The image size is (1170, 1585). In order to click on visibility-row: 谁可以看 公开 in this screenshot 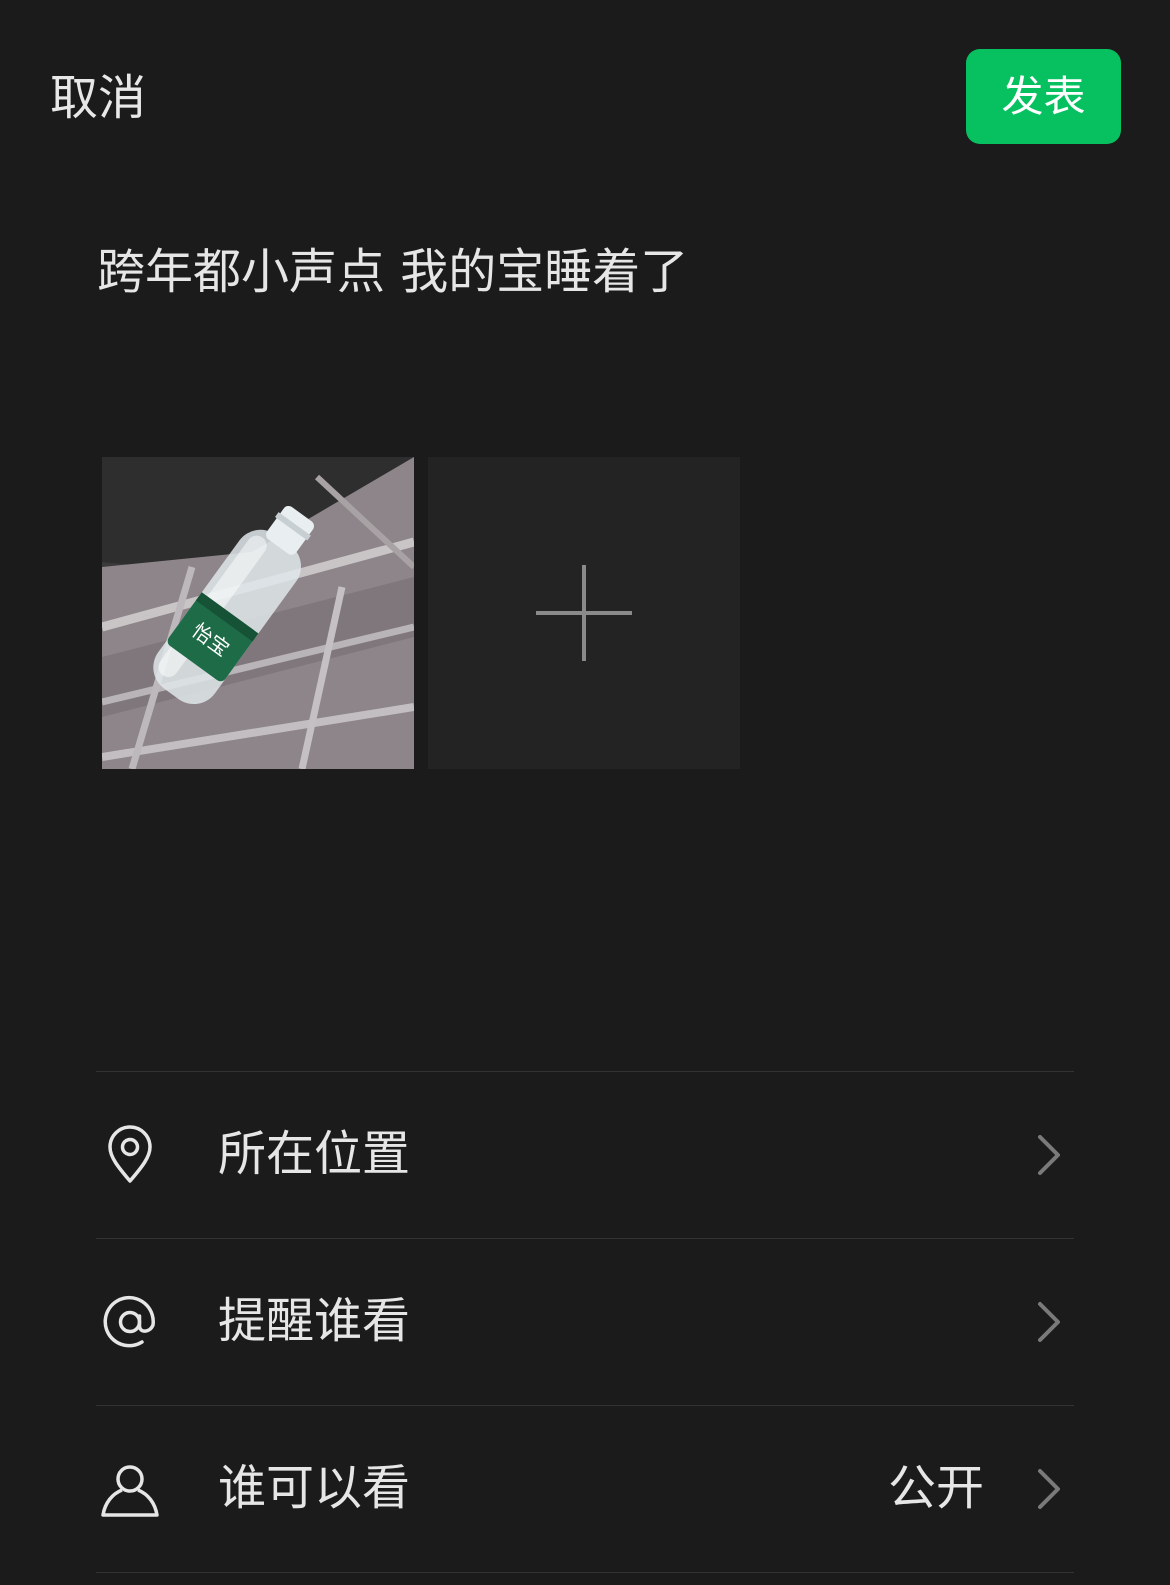, I will do `click(585, 1489)`.